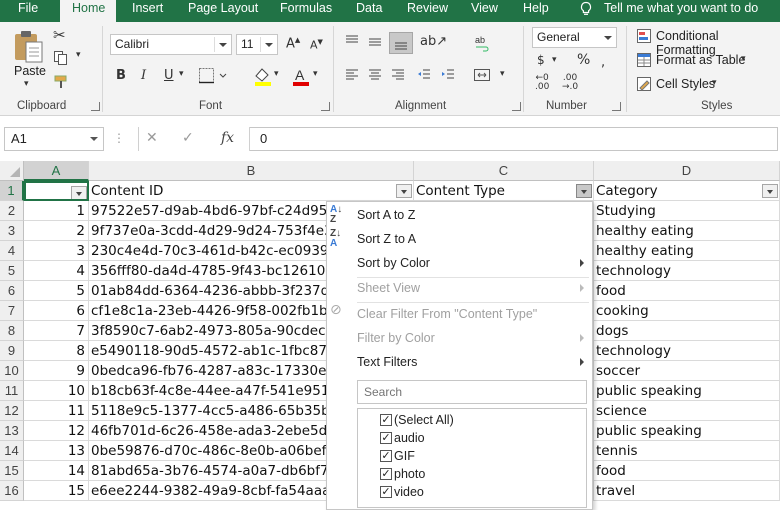  I want to click on fill-color-icon, so click(263, 76).